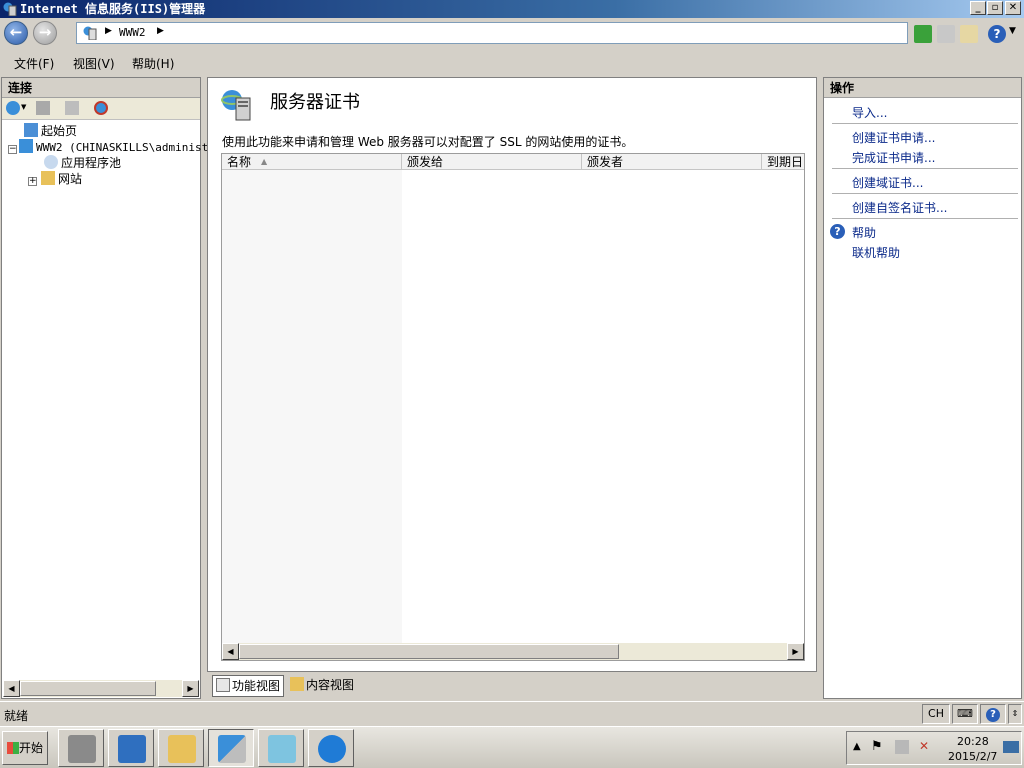 This screenshot has height=768, width=1024. What do you see at coordinates (902, 747) in the screenshot?
I see `network-icon` at bounding box center [902, 747].